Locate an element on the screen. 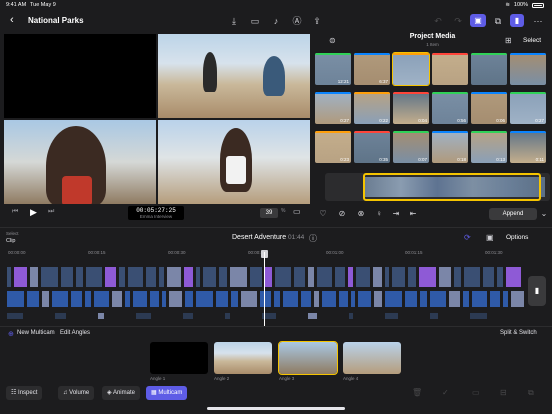  grid-view-icon: ⊞ is located at coordinates (508, 40).